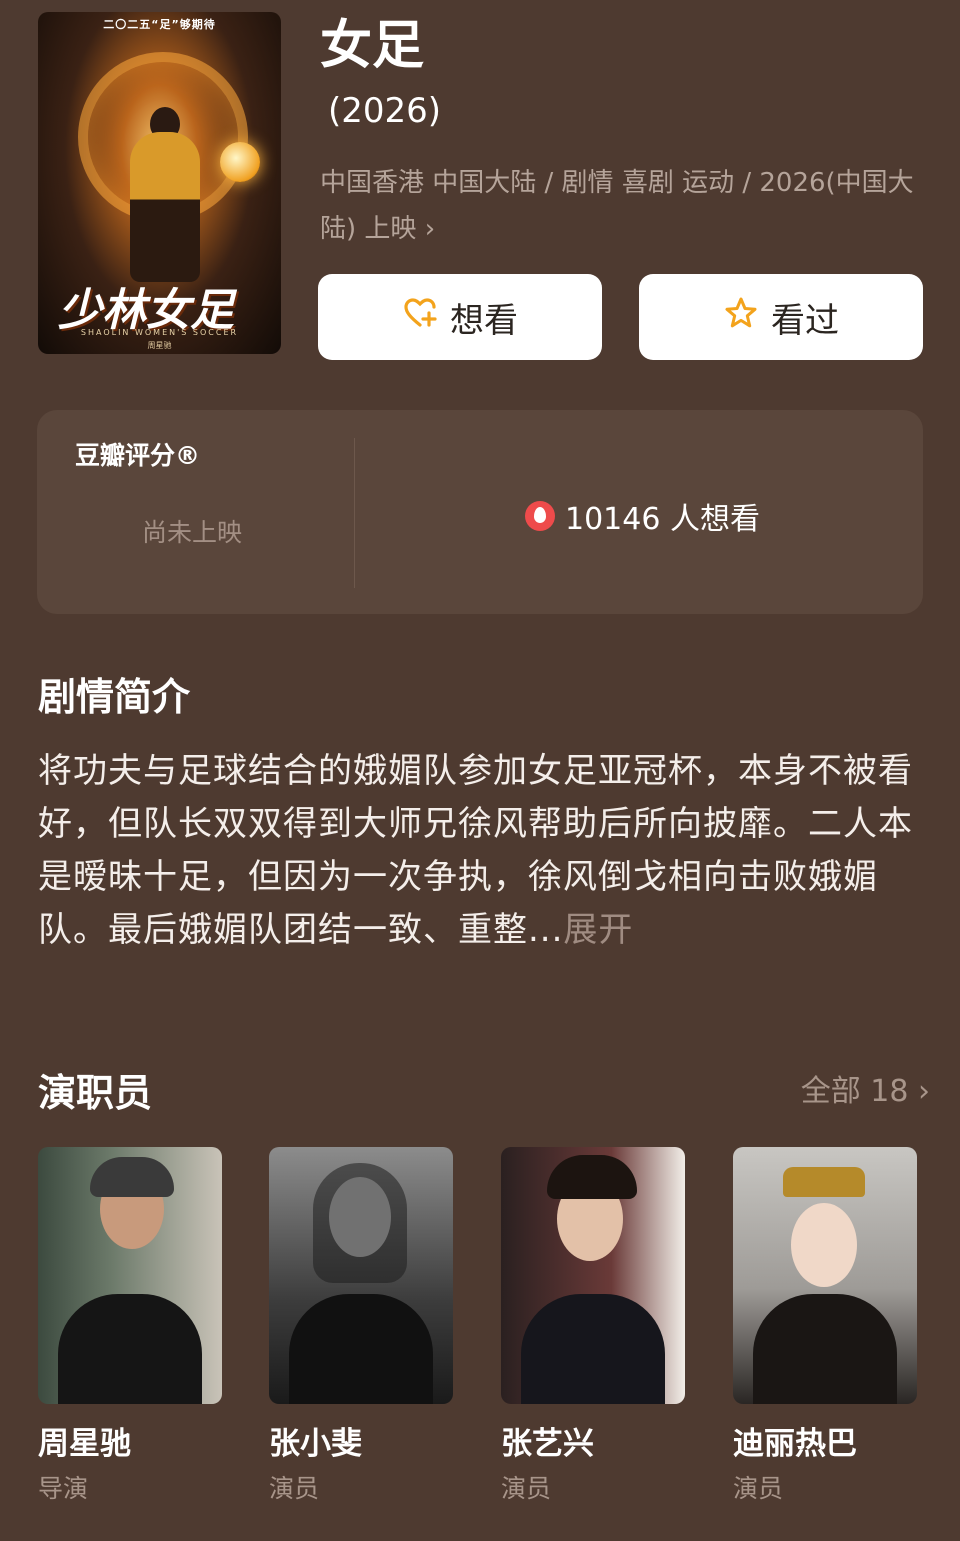 This screenshot has width=960, height=1541. I want to click on cast-name: 张艺兴, so click(547, 1444).